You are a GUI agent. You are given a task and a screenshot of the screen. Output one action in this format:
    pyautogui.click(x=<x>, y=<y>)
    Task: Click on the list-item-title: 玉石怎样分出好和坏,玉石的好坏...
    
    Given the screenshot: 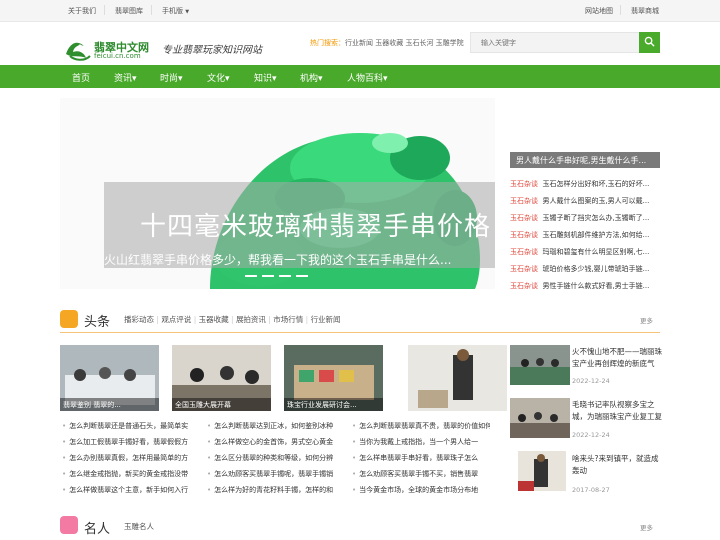 What is the action you would take?
    pyautogui.click(x=596, y=184)
    